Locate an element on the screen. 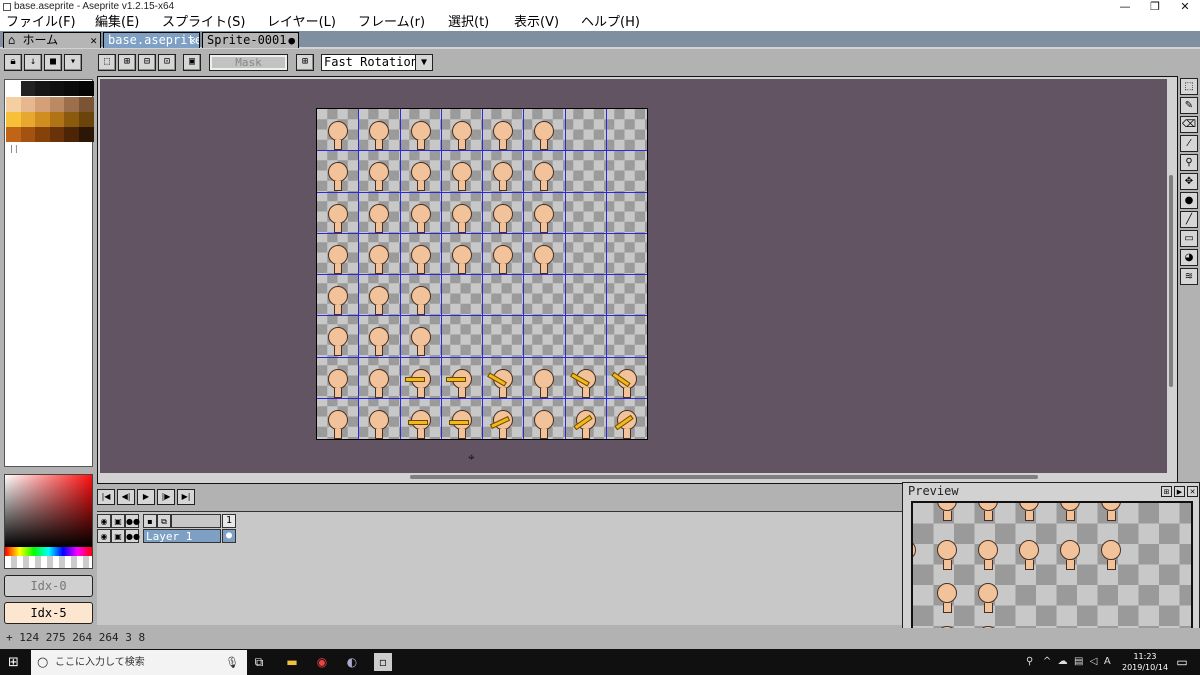 This screenshot has height=675, width=1200. notification-icon: ▭ is located at coordinates (1182, 662).